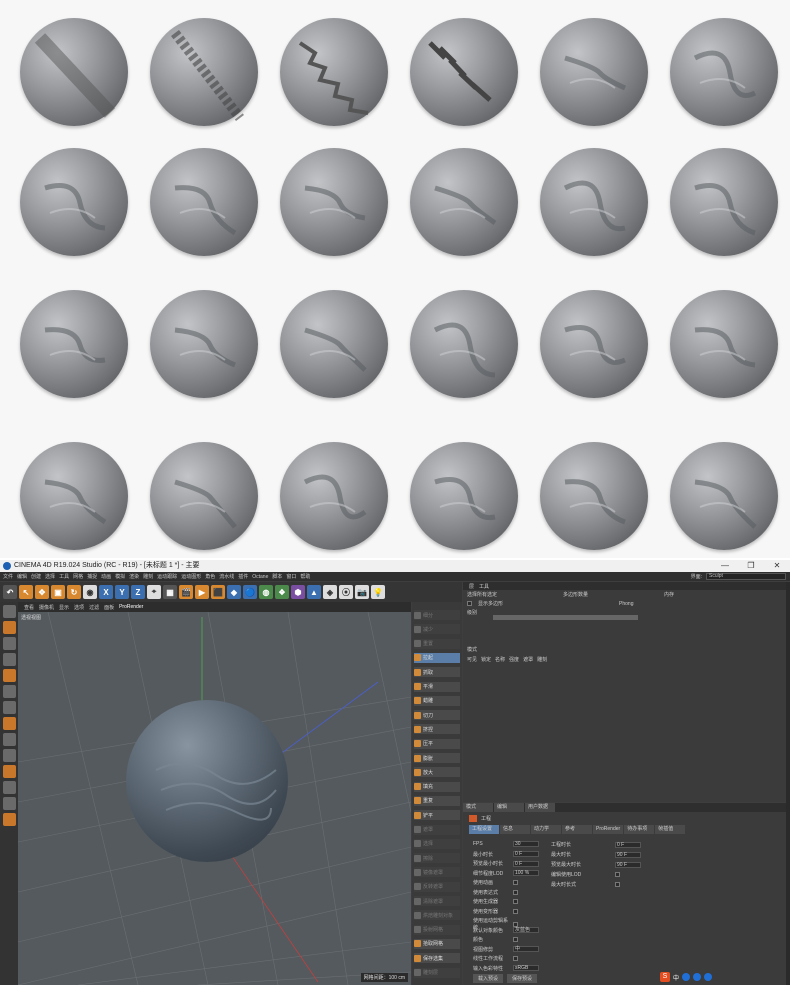 Image resolution: width=790 pixels, height=985 pixels. Describe the element at coordinates (234, 592) in the screenshot. I see `toolbar-button: ◆` at that location.